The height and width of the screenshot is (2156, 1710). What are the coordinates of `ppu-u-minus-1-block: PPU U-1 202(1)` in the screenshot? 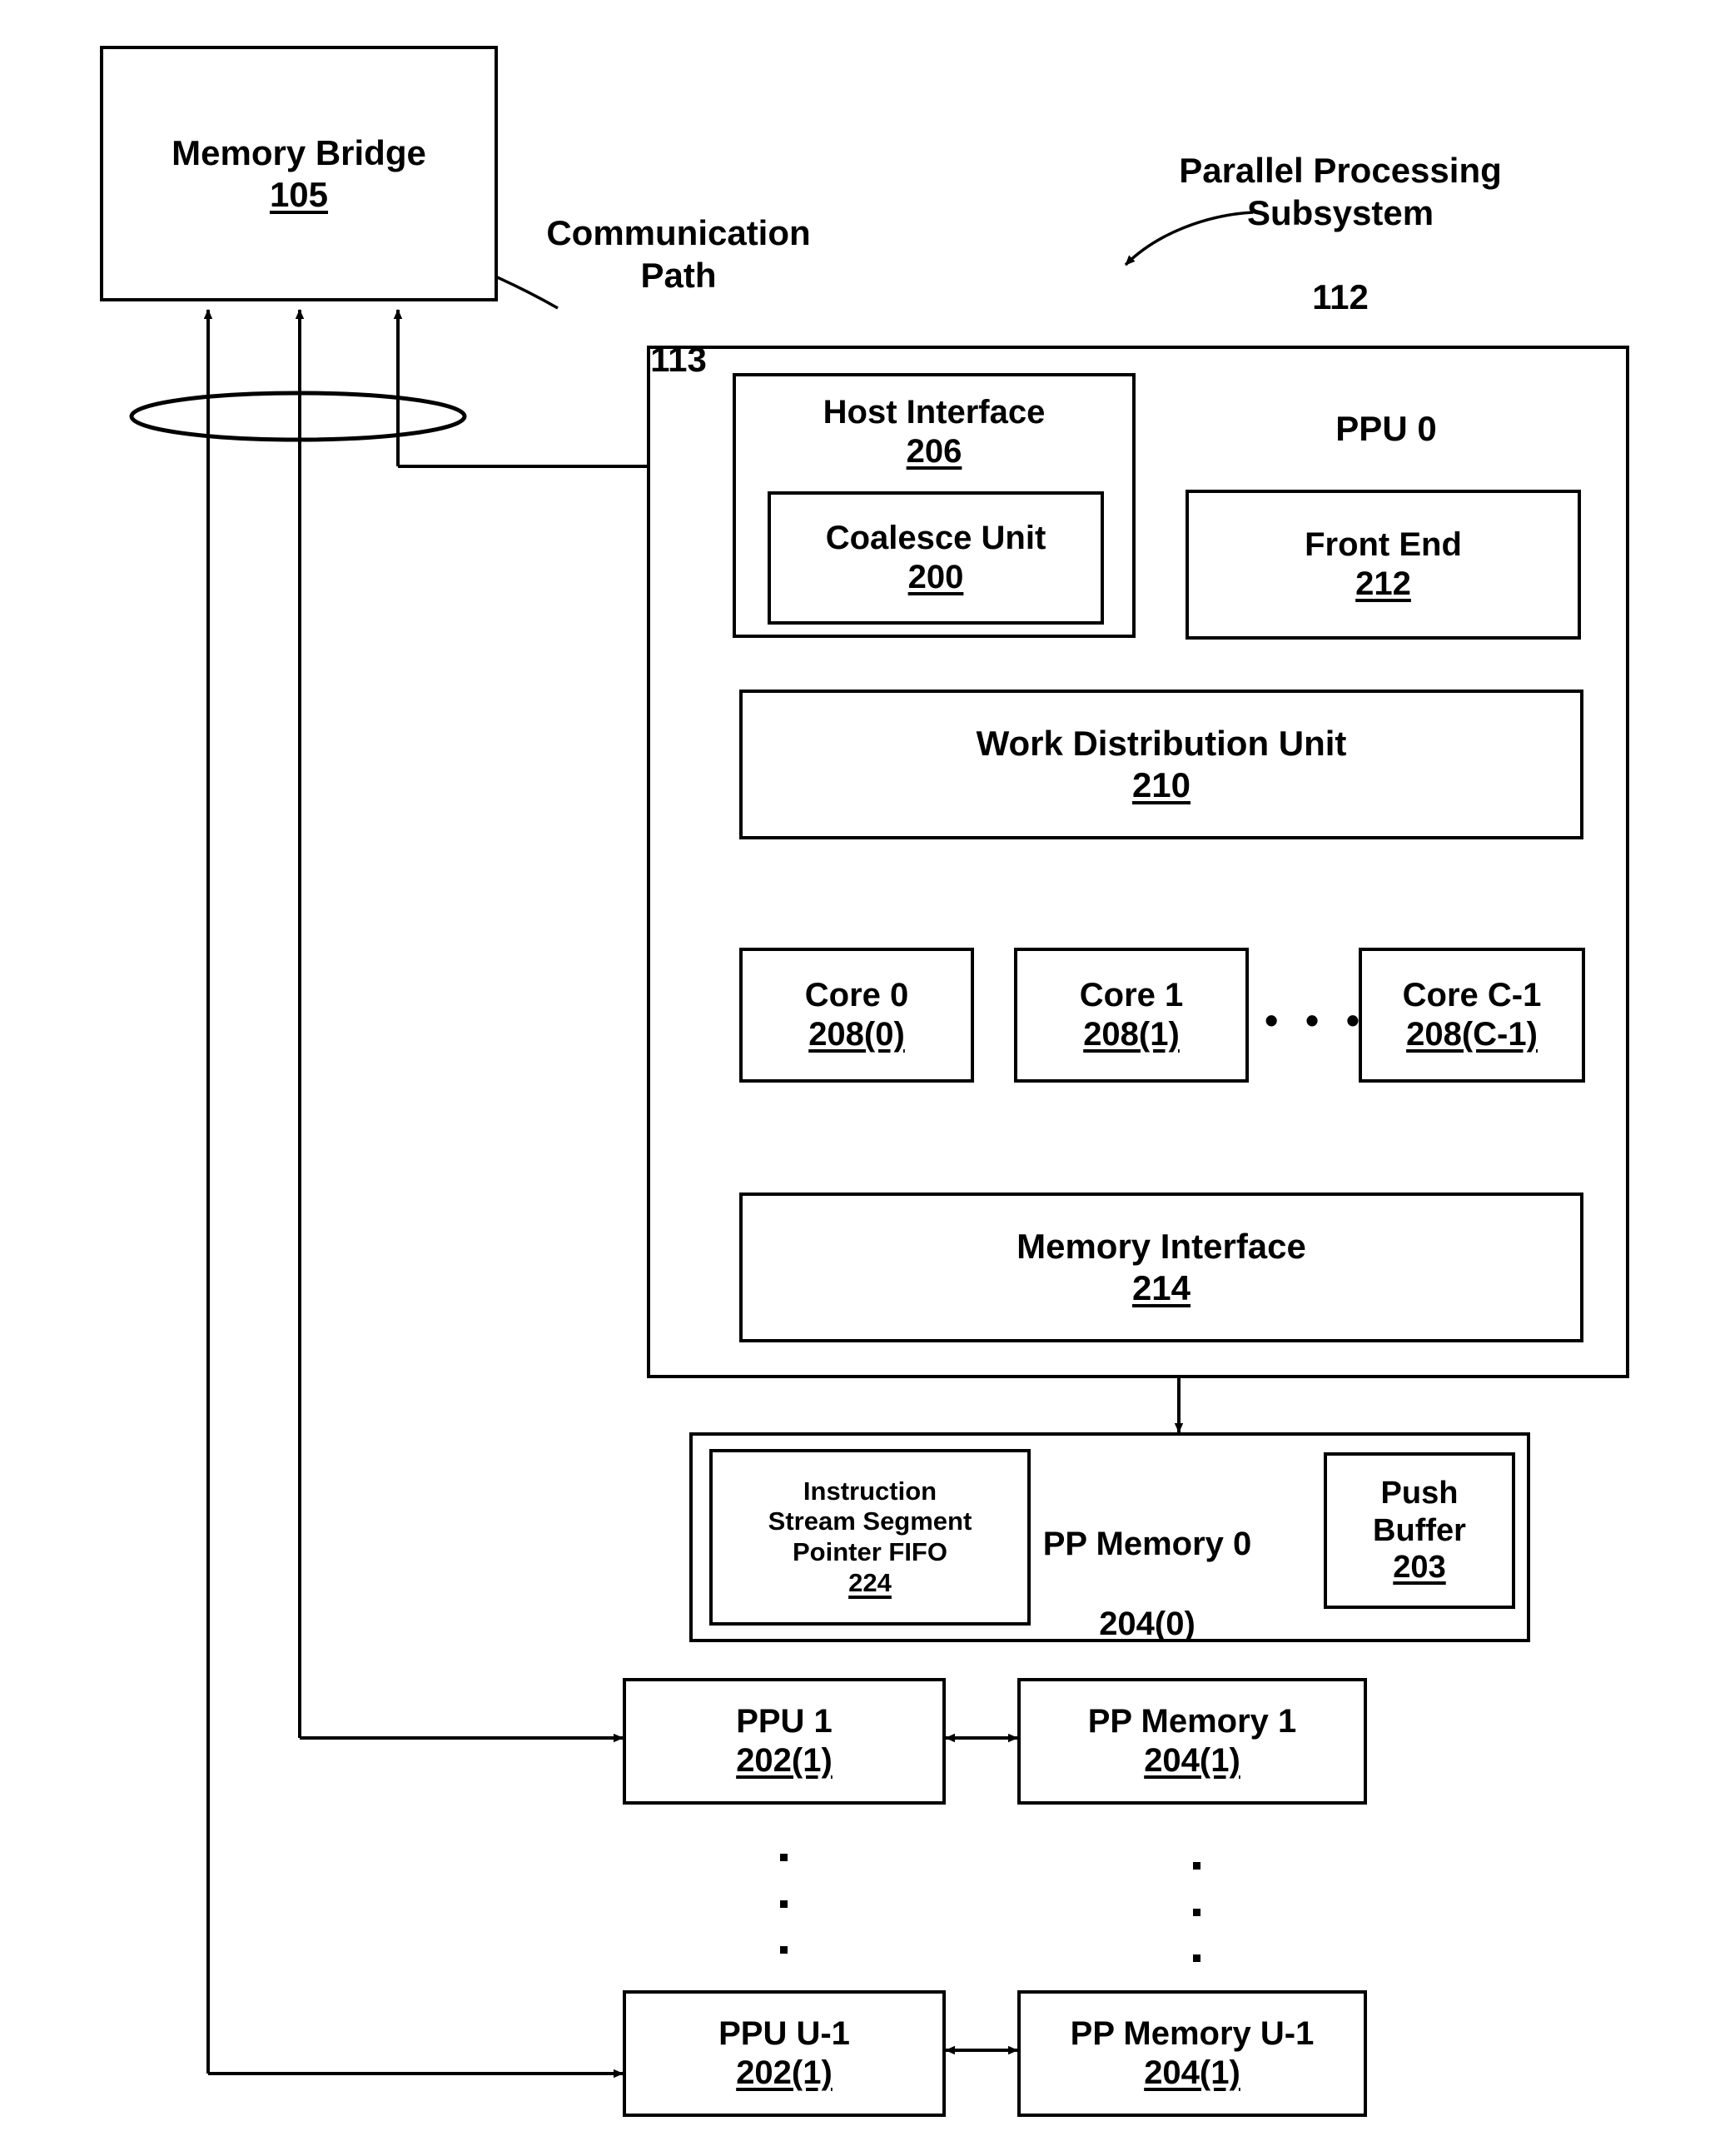 It's located at (785, 2053).